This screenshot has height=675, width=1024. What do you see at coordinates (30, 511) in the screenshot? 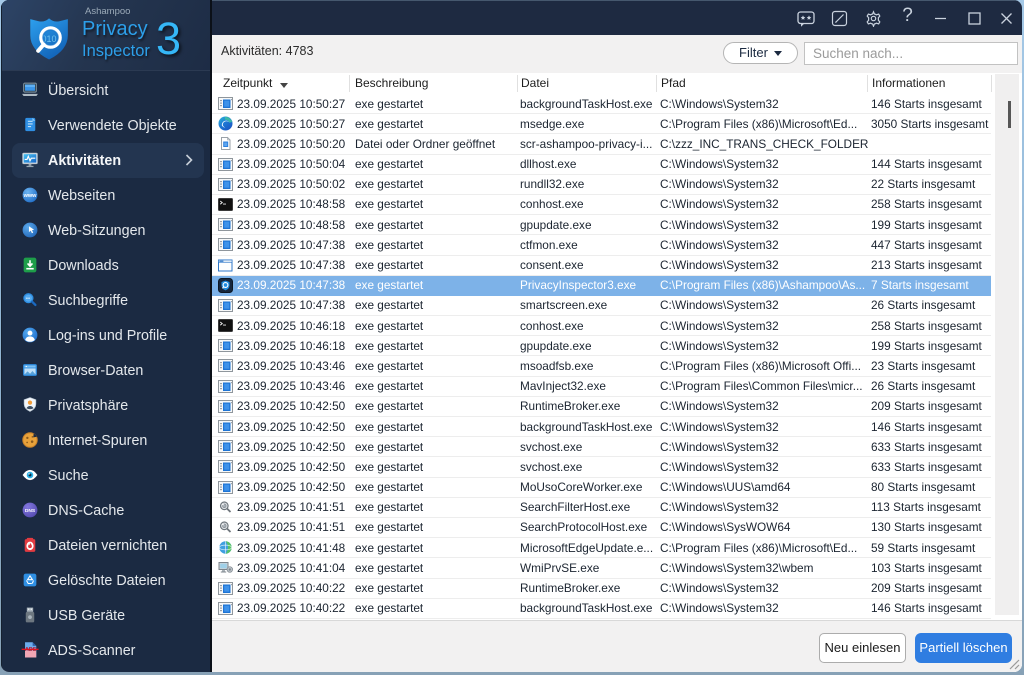
I see `svg-text: DNS` at bounding box center [30, 511].